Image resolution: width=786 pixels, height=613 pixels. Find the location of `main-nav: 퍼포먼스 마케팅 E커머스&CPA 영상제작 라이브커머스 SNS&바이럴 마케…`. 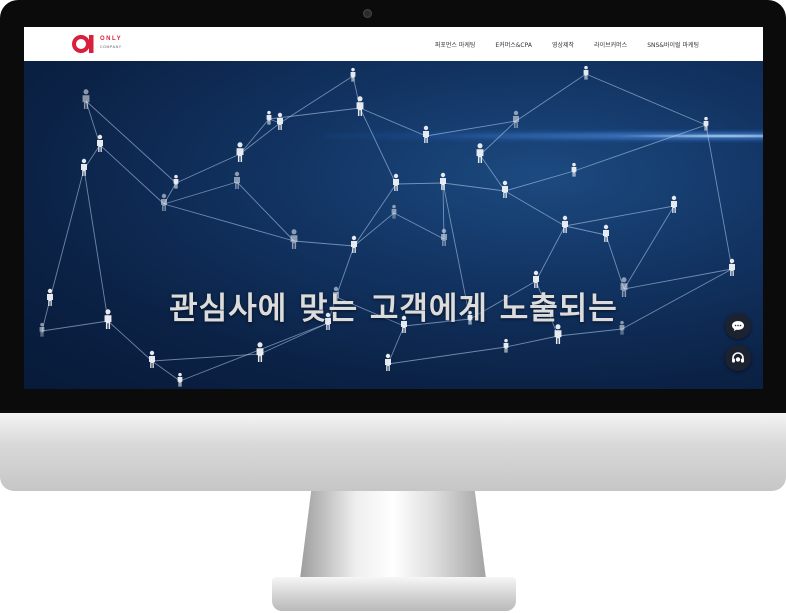

main-nav: 퍼포먼스 마케팅 E커머스&CPA 영상제작 라이브커머스 SNS&바이럴 마케… is located at coordinates (567, 44).